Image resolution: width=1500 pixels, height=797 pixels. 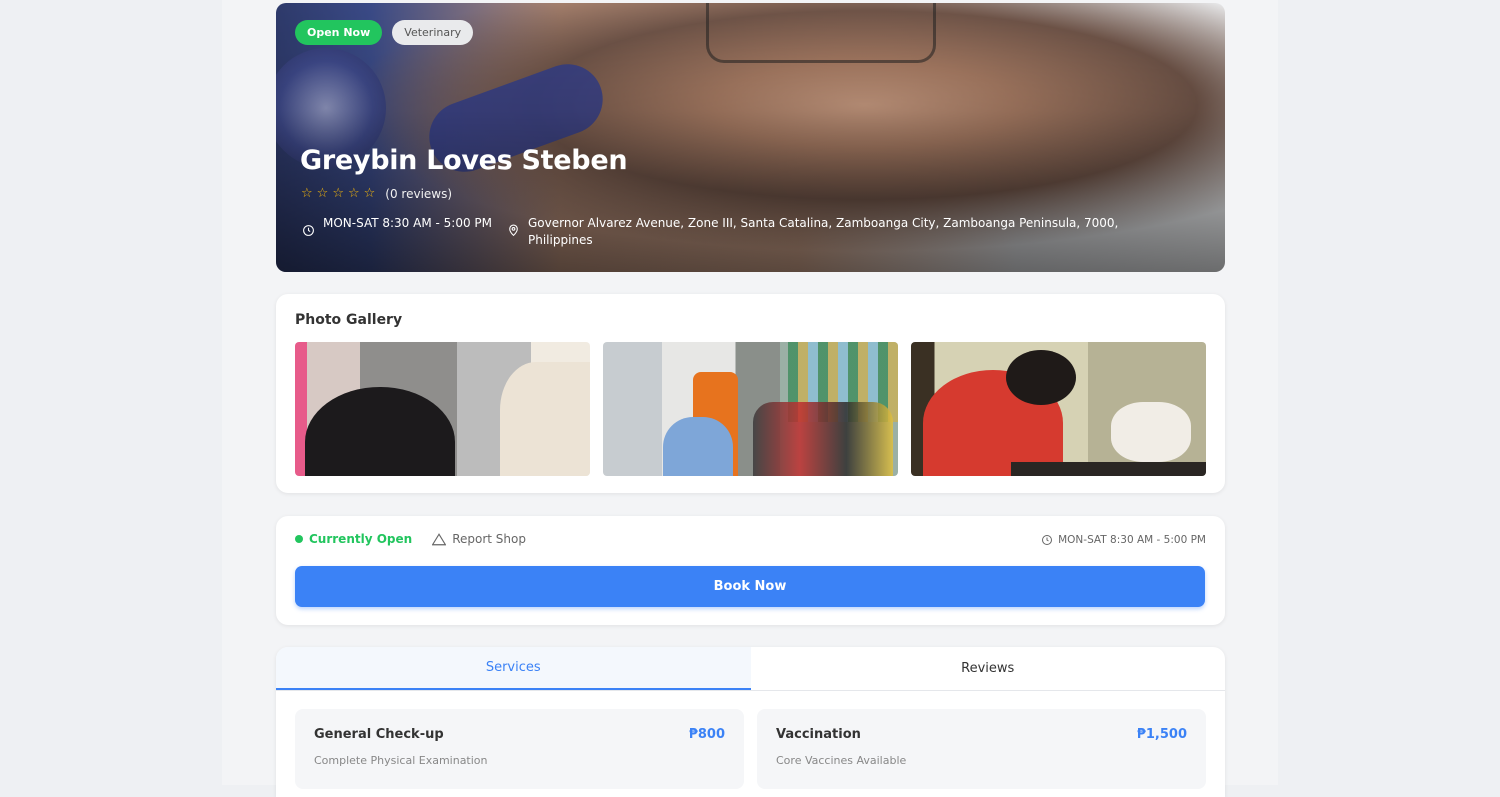 I want to click on photo-people, so click(x=823, y=439).